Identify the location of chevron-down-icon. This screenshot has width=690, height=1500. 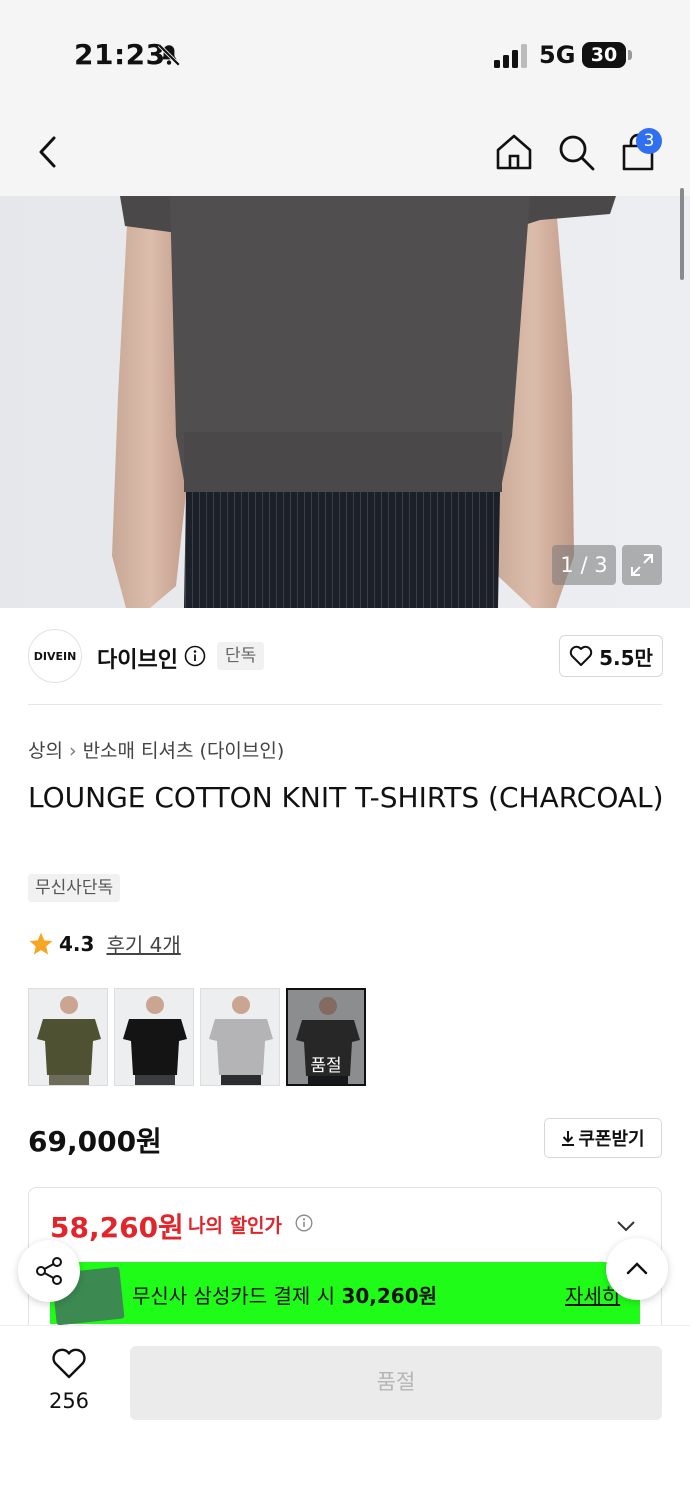
(626, 1226).